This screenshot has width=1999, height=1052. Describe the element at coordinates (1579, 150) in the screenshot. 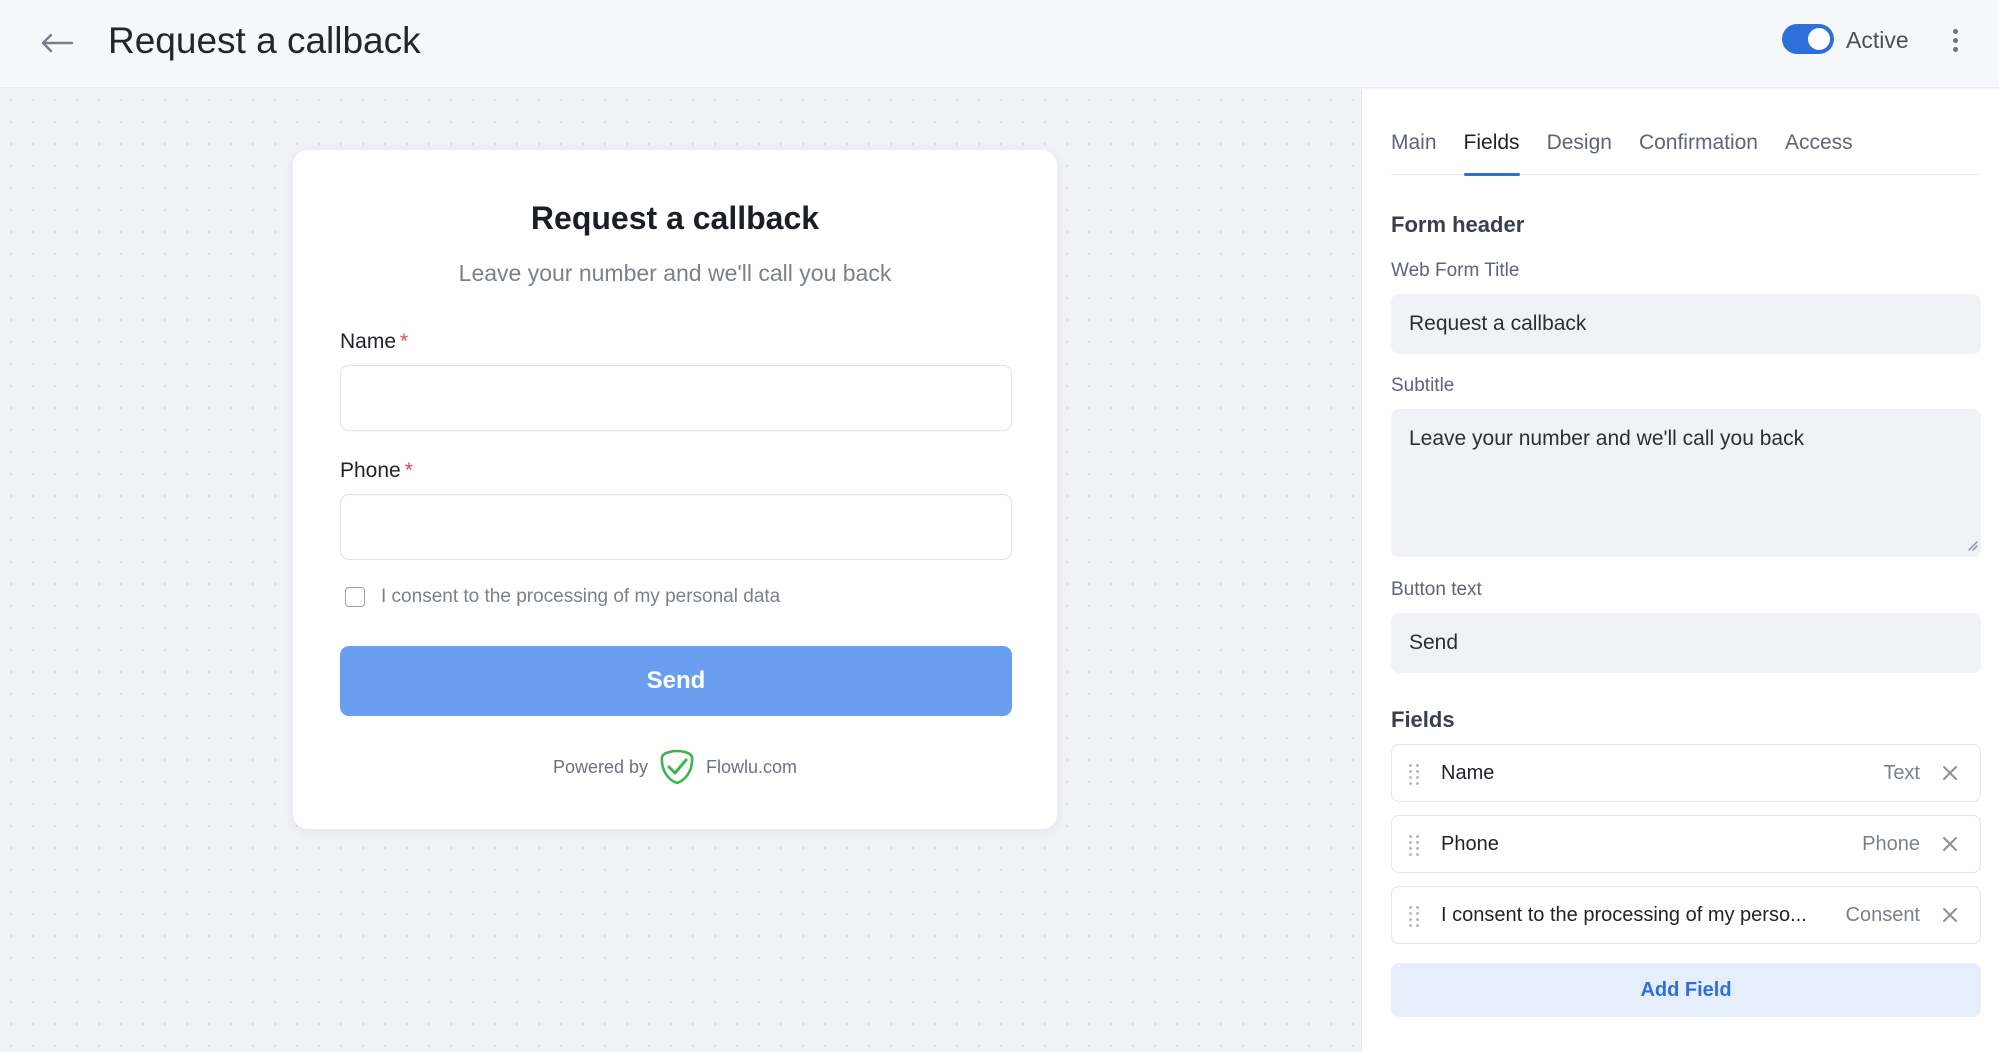

I see `tab-design: Design` at that location.